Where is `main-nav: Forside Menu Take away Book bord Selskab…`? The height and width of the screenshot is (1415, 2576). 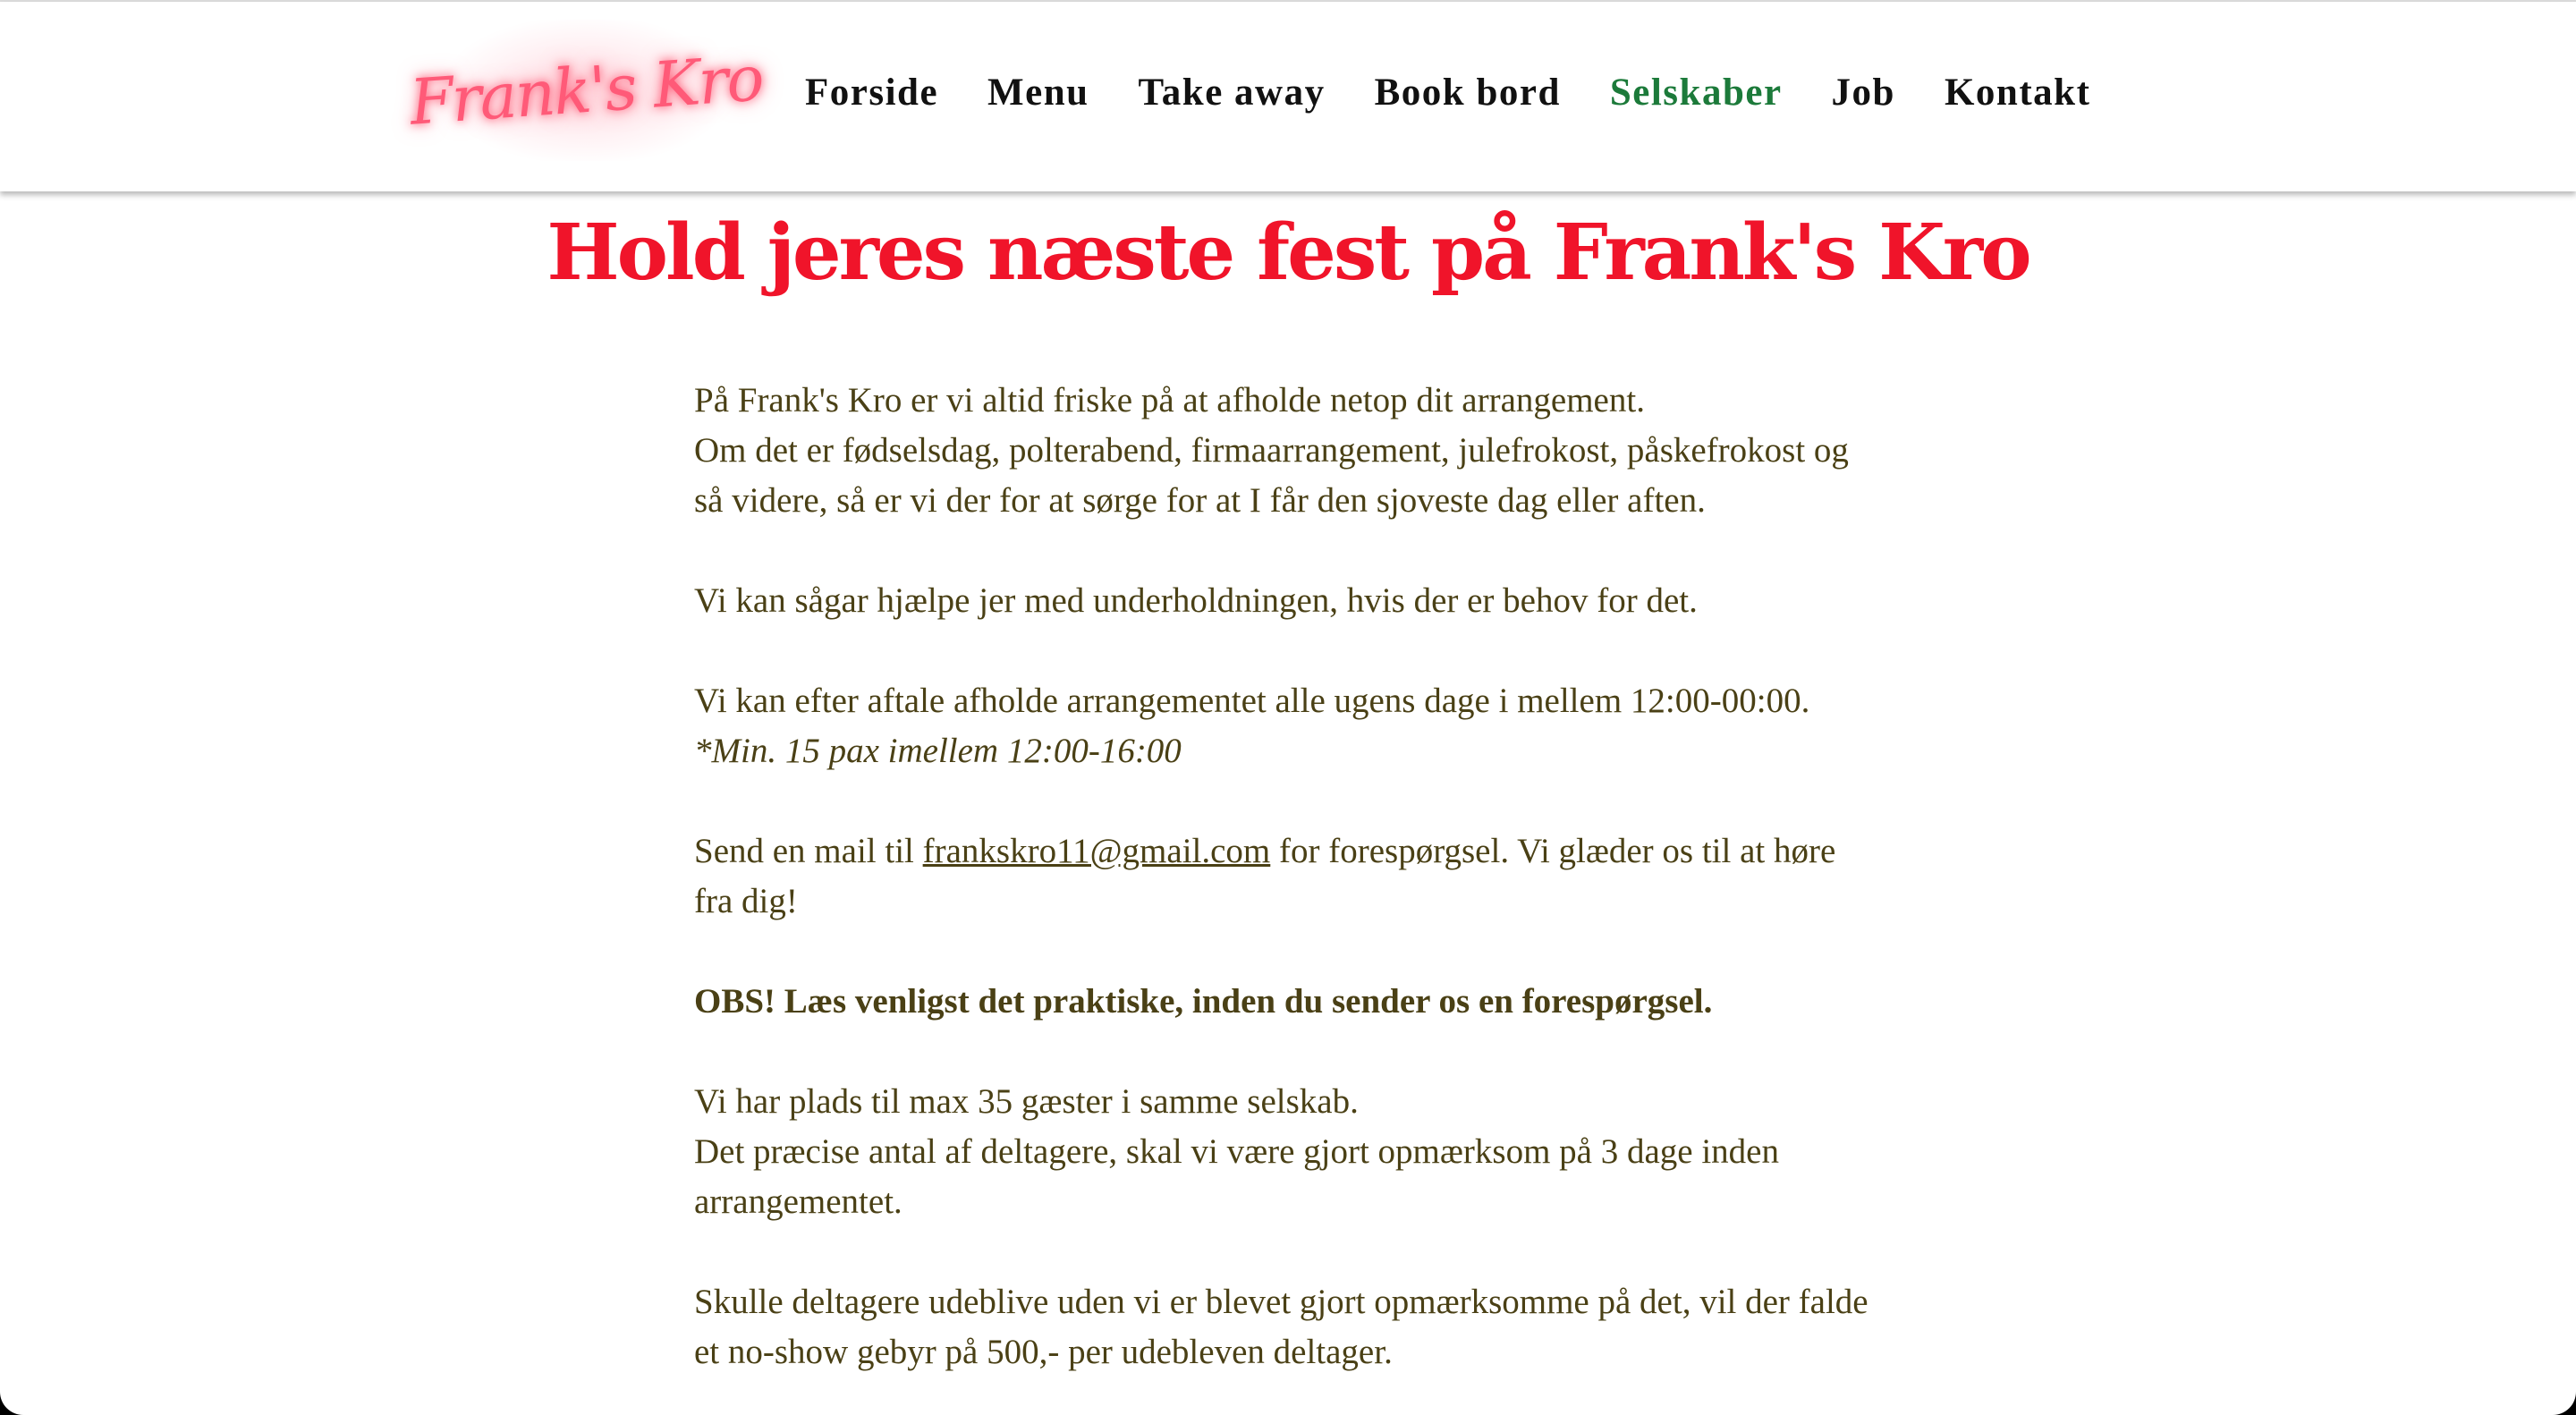 main-nav: Forside Menu Take away Book bord Selskab… is located at coordinates (1447, 92).